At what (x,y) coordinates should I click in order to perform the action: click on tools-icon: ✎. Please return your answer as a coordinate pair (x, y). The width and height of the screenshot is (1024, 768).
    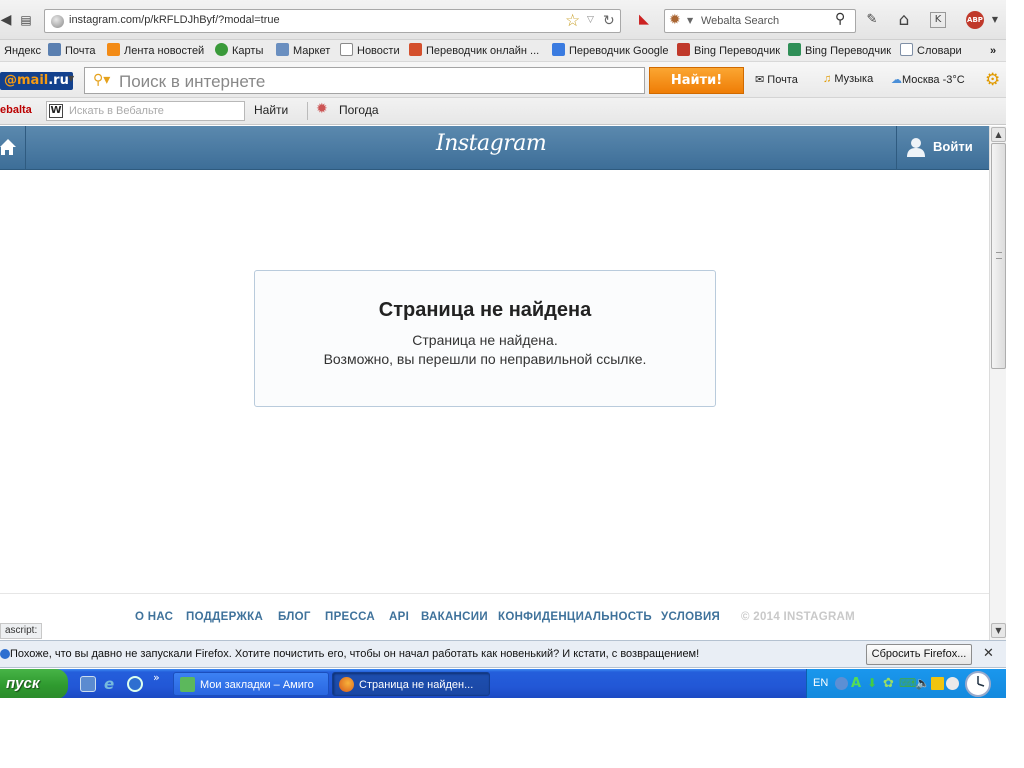
    Looking at the image, I should click on (872, 20).